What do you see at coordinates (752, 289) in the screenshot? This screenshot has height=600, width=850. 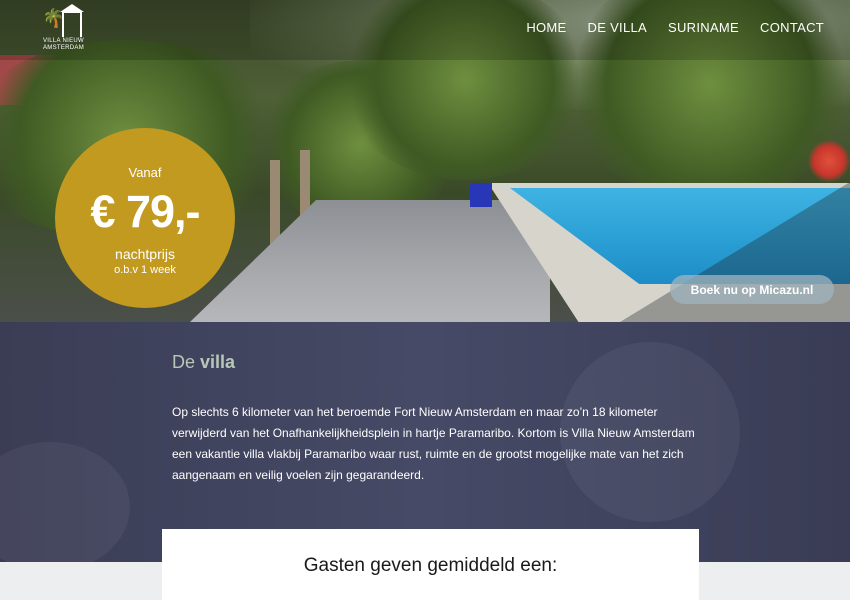 I see `book-now-button: Boek nu op Micazu.nl` at bounding box center [752, 289].